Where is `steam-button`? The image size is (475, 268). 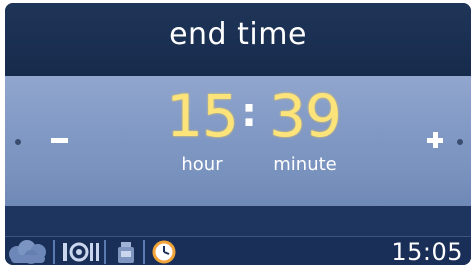
steam-button is located at coordinates (29, 252).